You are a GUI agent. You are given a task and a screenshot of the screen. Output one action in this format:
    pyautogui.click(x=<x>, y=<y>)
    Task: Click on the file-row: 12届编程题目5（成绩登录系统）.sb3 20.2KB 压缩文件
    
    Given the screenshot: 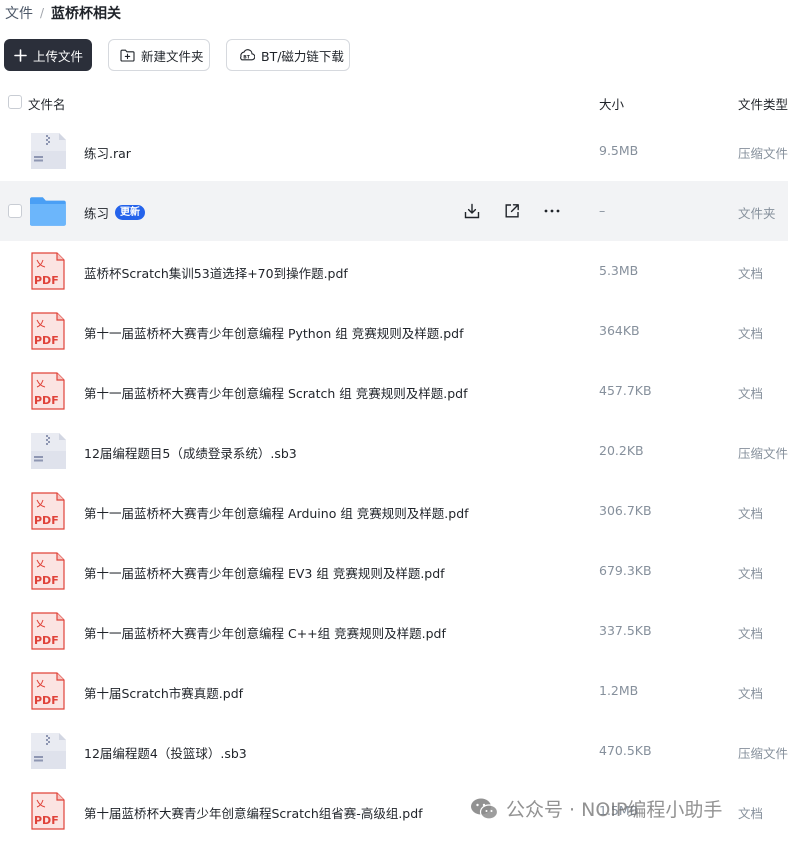 What is the action you would take?
    pyautogui.click(x=394, y=451)
    